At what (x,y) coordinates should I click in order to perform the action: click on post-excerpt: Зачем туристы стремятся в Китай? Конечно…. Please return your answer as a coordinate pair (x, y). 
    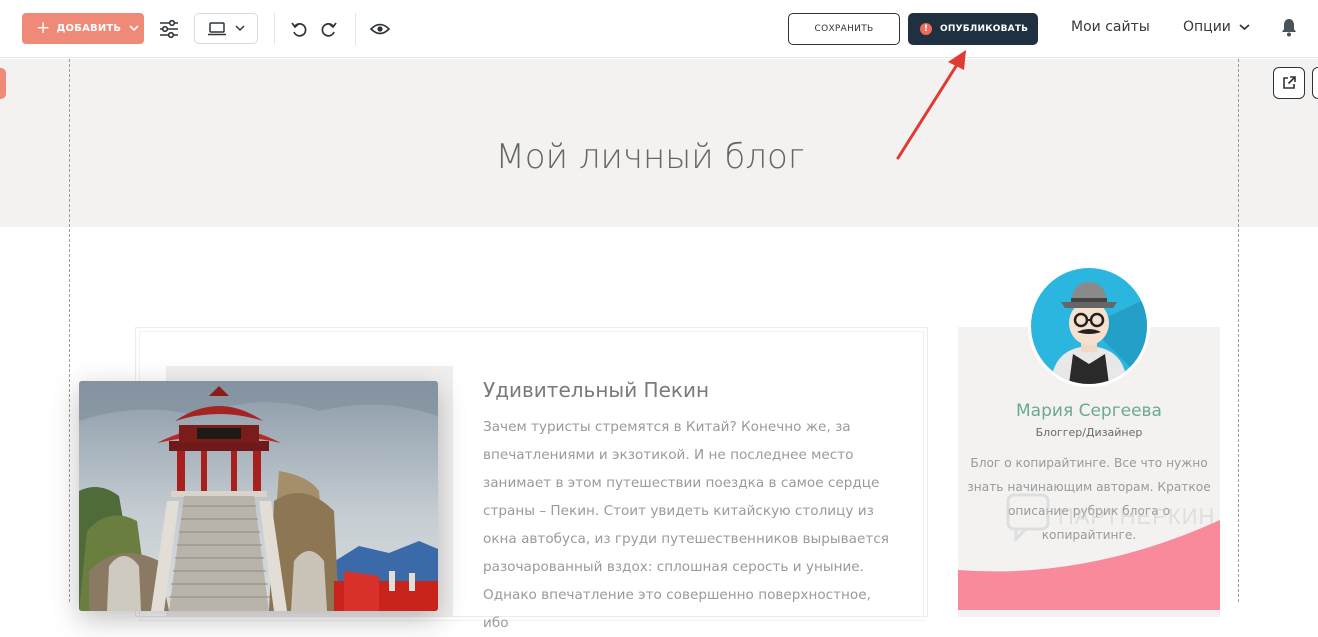
    Looking at the image, I should click on (688, 525).